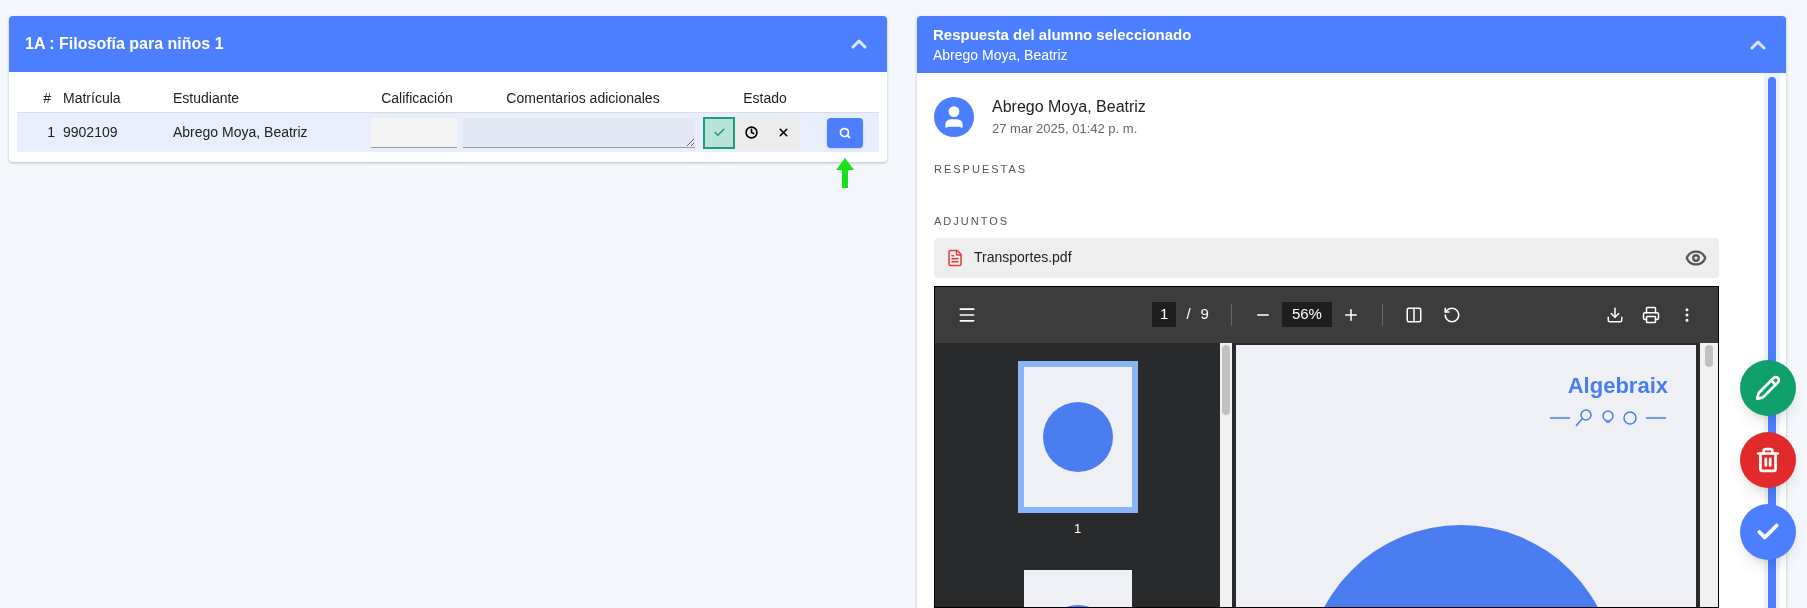  What do you see at coordinates (1204, 314) in the screenshot?
I see `page-count: 9` at bounding box center [1204, 314].